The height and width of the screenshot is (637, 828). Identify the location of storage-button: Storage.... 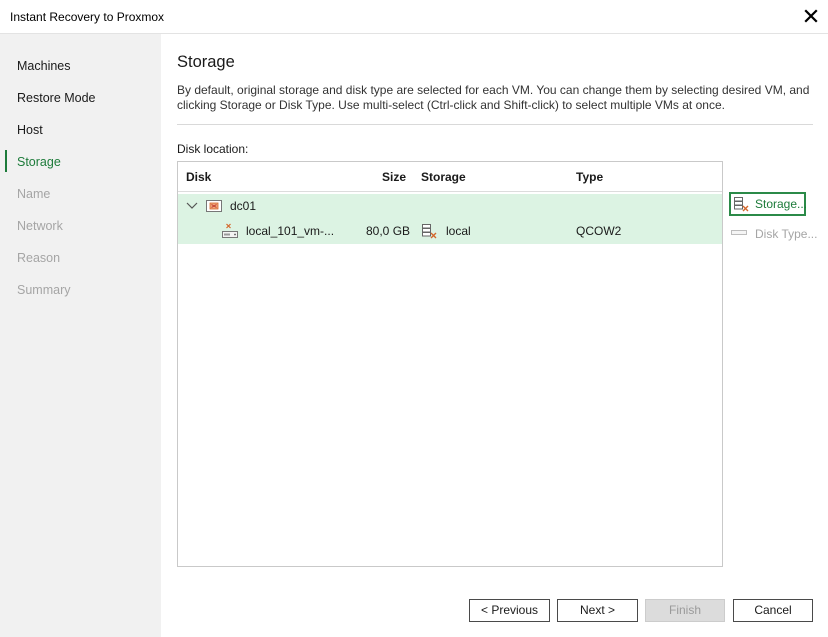
(768, 204).